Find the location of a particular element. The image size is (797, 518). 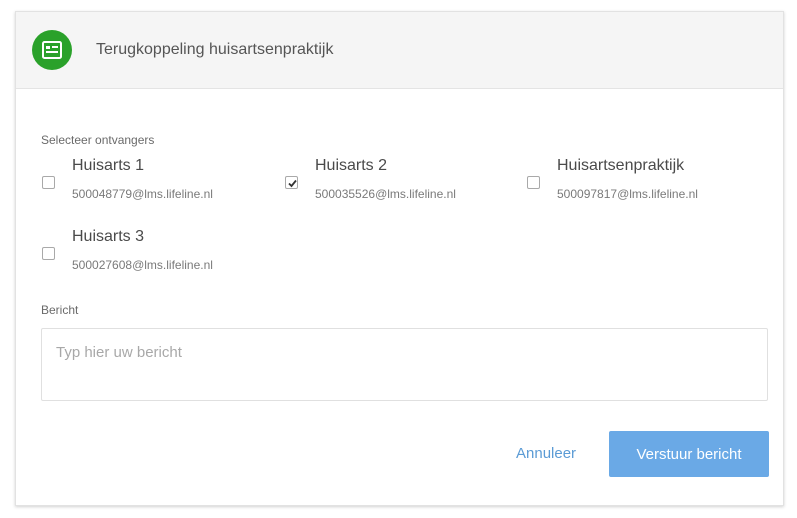

message-label: Bericht is located at coordinates (60, 310).